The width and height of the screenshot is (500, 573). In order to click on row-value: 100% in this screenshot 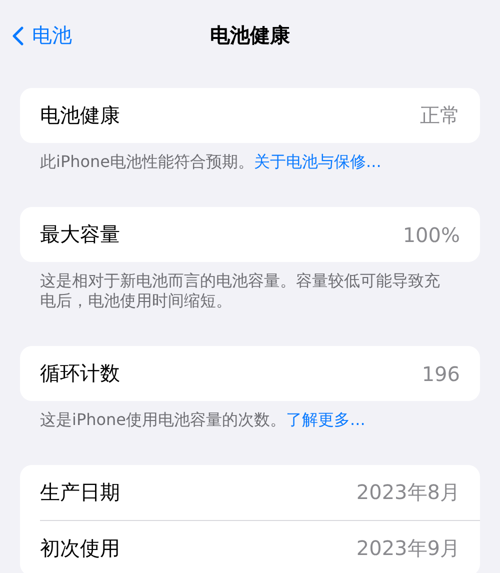, I will do `click(431, 234)`.